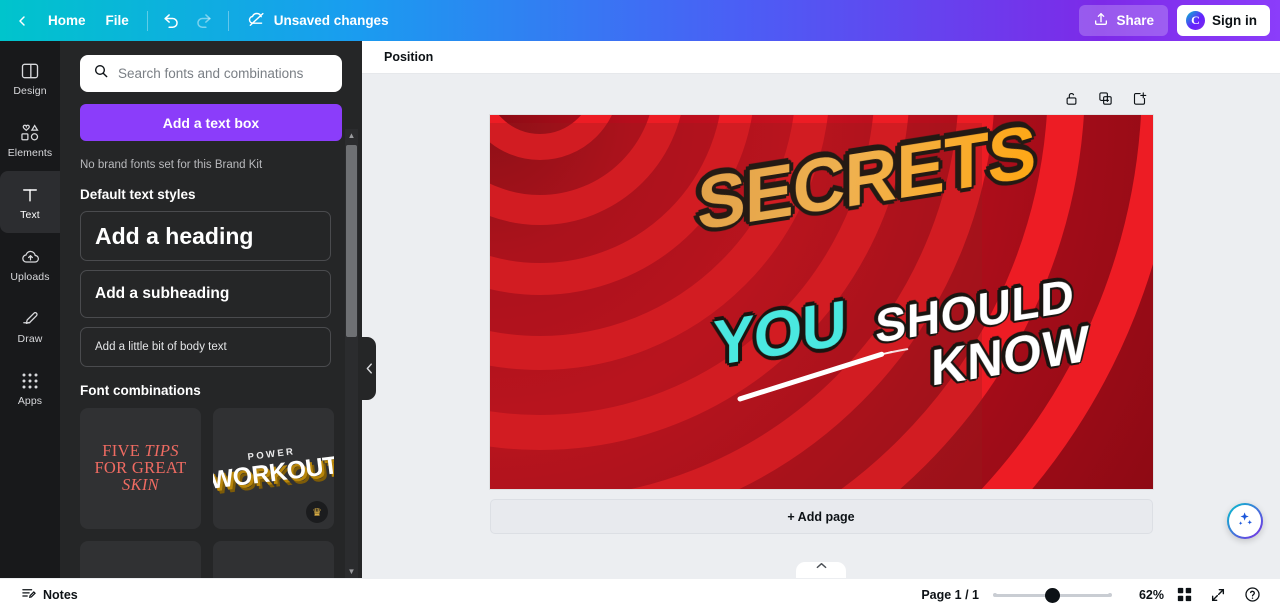 This screenshot has width=1280, height=610. I want to click on properties-toolbar: Position, so click(821, 57).